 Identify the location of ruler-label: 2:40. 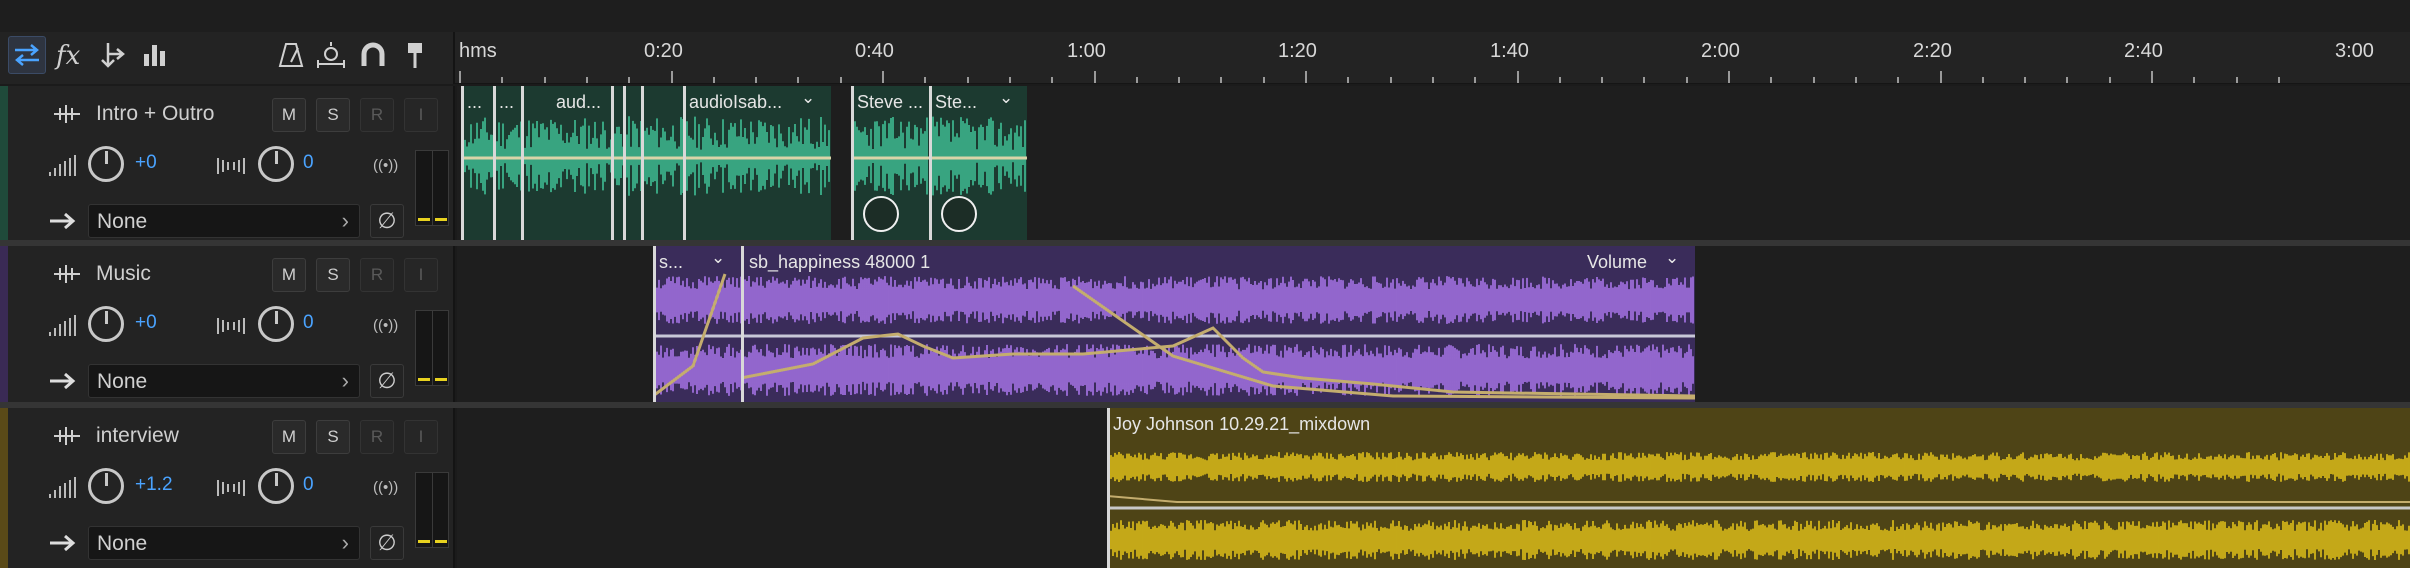
(2143, 51).